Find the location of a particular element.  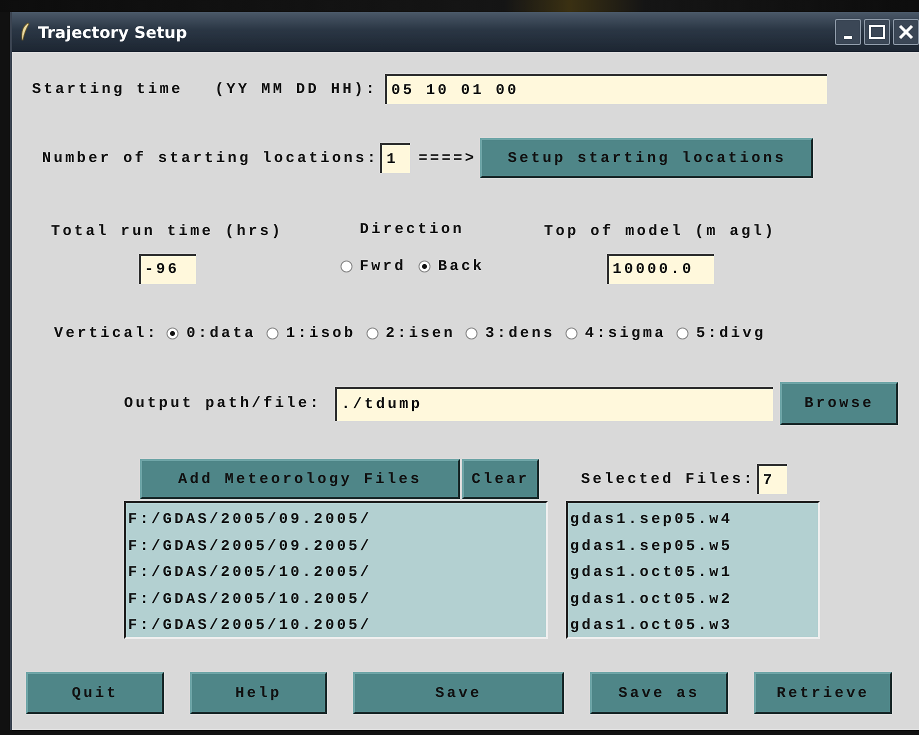

selected-count-field: 7 is located at coordinates (772, 479).